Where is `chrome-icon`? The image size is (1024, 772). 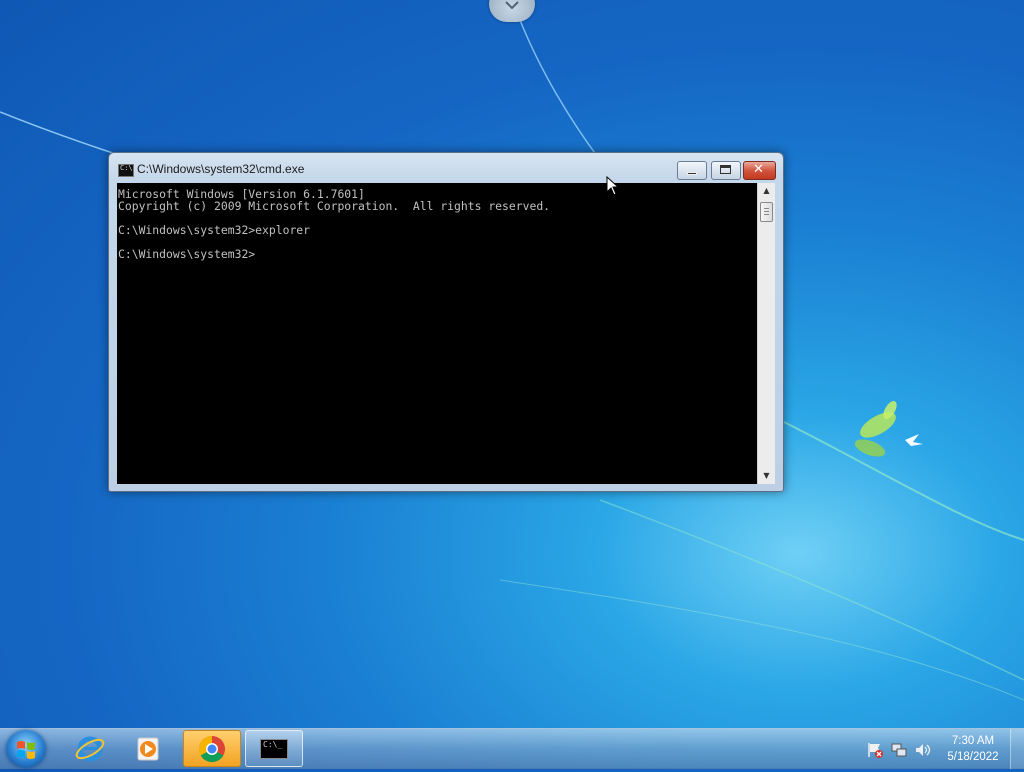 chrome-icon is located at coordinates (211, 748).